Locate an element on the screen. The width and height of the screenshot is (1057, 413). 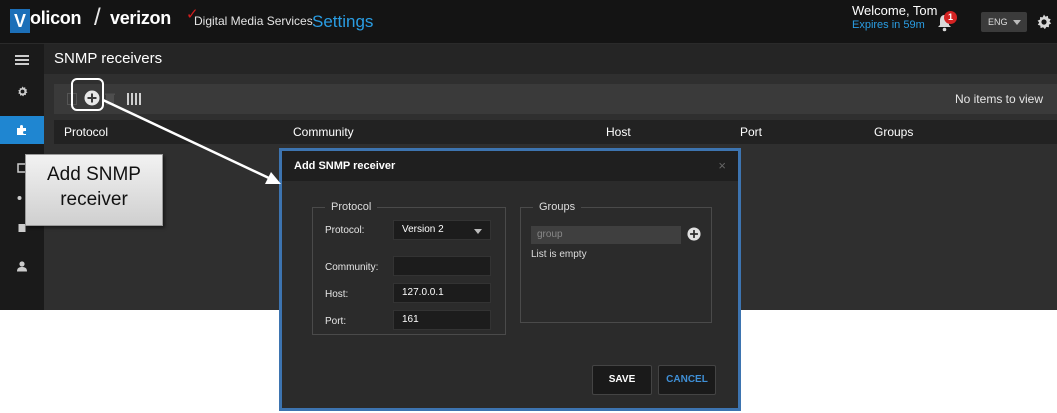
save-button: SAVE is located at coordinates (622, 380).